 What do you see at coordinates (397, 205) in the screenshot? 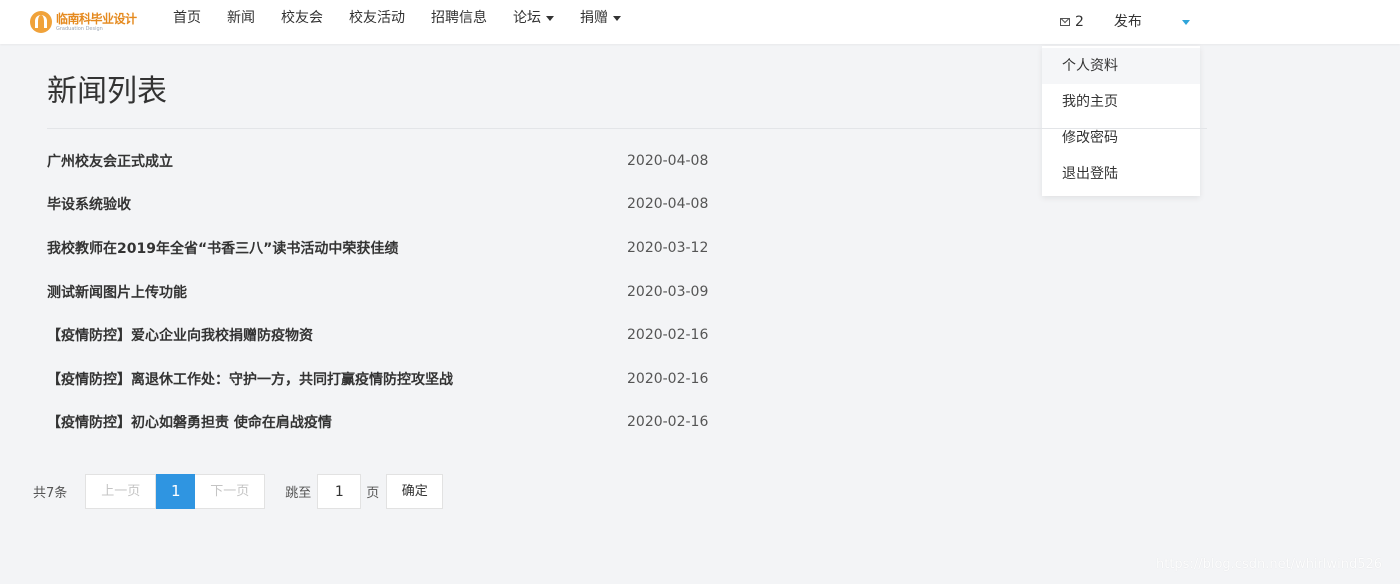
I see `news-item: 毕设系统验收 2020-04-08` at bounding box center [397, 205].